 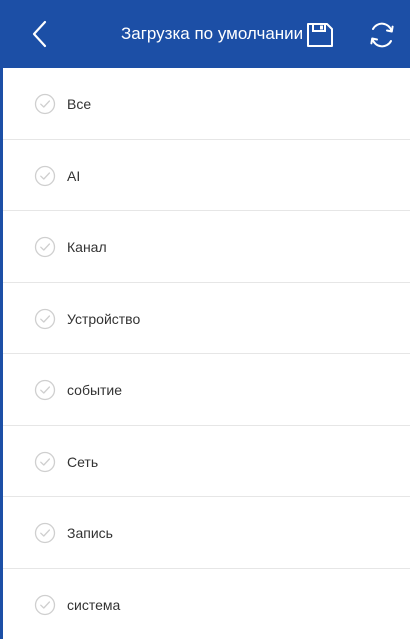 I want to click on list-item-device: Устройство, so click(x=206, y=318).